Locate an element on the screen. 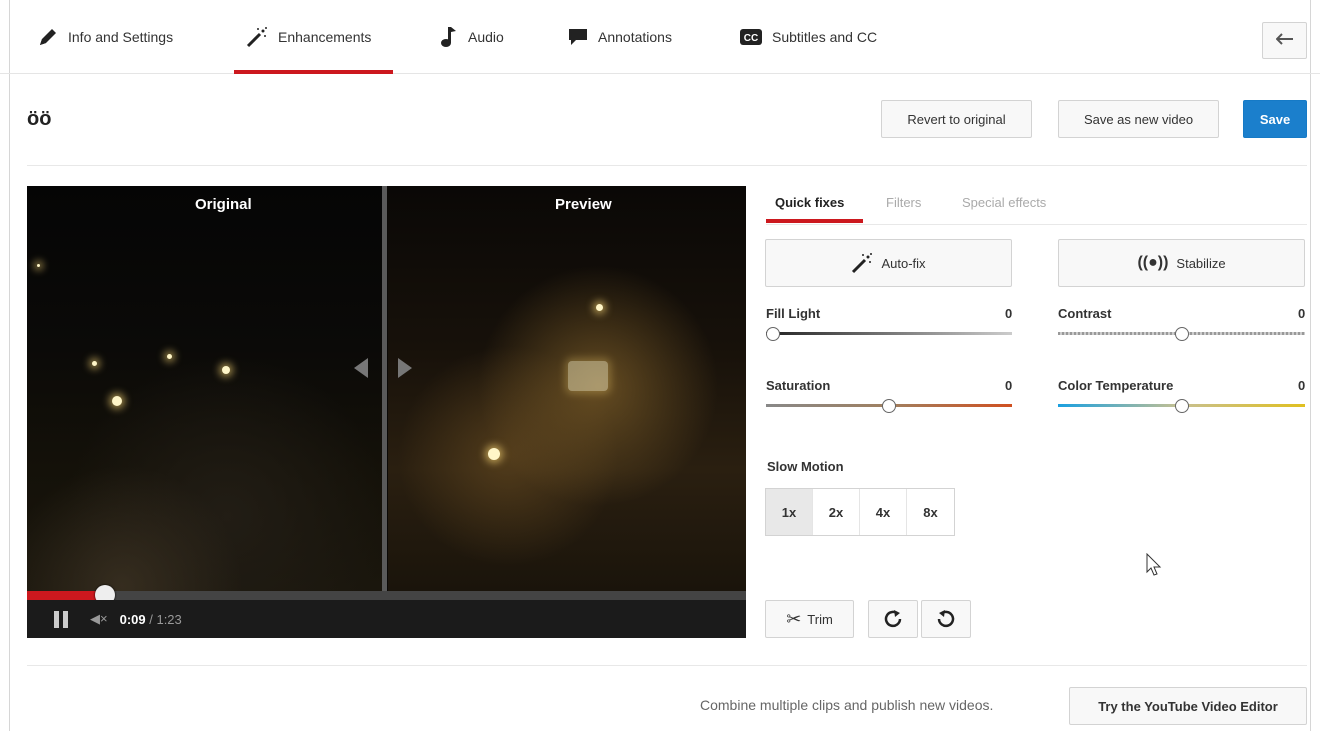  subtab-divider is located at coordinates (1036, 224).